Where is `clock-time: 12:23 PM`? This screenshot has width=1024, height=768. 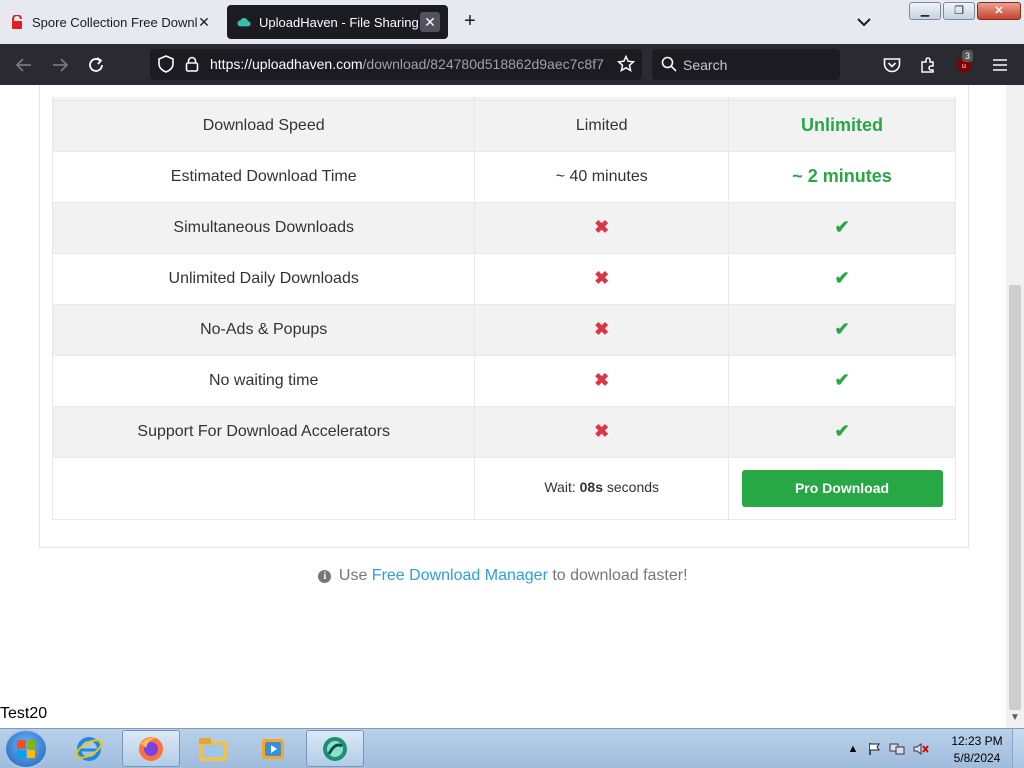
clock-time: 12:23 PM is located at coordinates (977, 741).